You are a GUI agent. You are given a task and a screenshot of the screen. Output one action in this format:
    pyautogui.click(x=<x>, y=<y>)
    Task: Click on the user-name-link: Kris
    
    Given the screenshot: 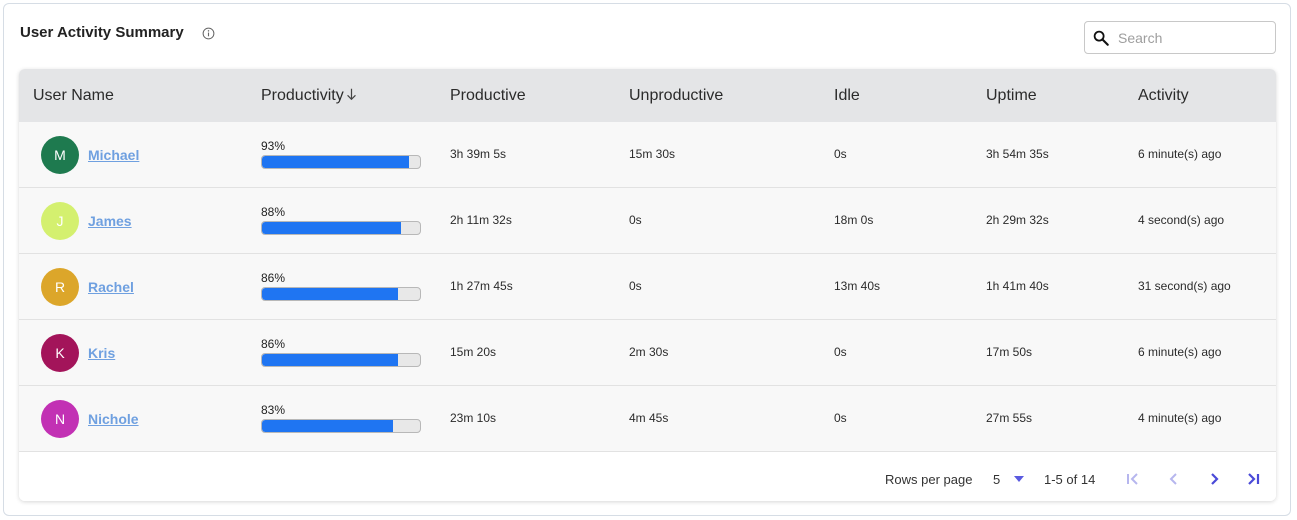 What is the action you would take?
    pyautogui.click(x=101, y=353)
    